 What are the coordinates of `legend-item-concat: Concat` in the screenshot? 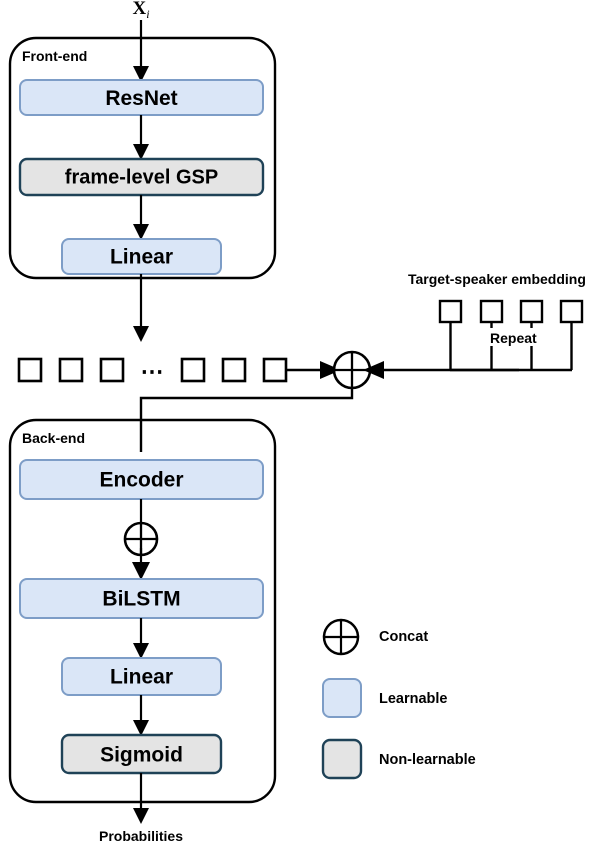 It's located at (375, 637).